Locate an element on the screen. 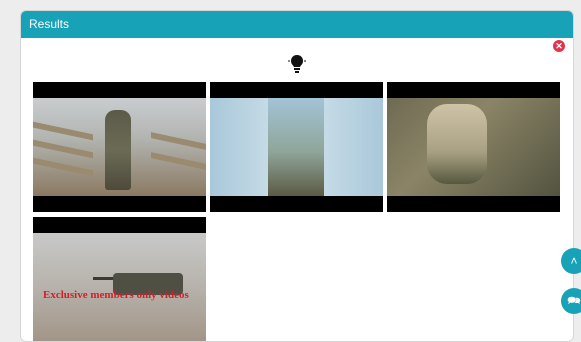  thumbnail-image: Exclusive members only videos is located at coordinates (119, 287).